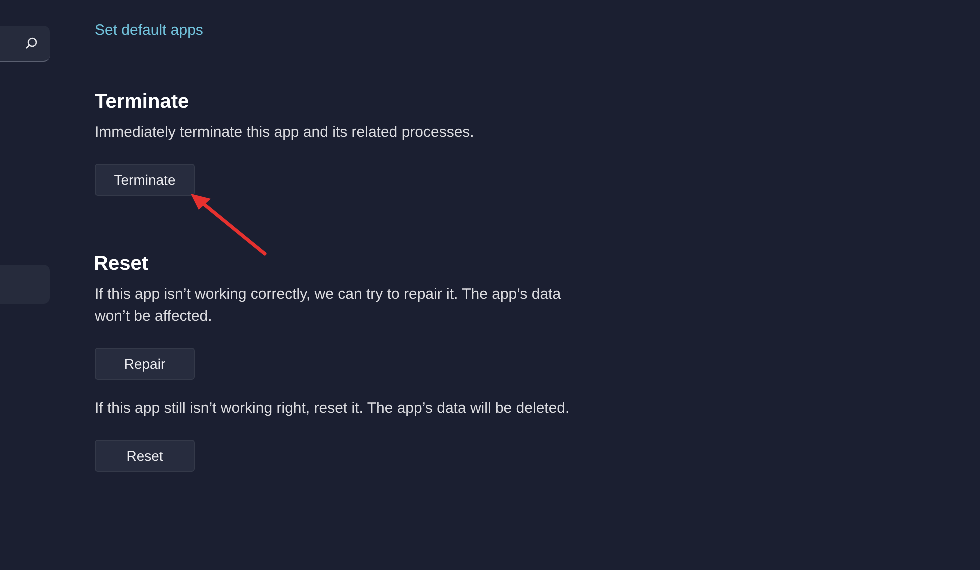  Describe the element at coordinates (145, 364) in the screenshot. I see `action-button: Repair` at that location.